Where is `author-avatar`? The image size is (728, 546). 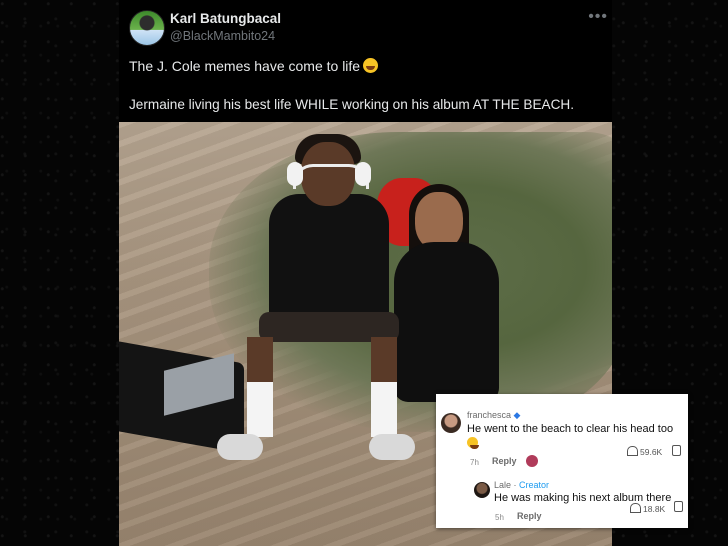 author-avatar is located at coordinates (147, 28).